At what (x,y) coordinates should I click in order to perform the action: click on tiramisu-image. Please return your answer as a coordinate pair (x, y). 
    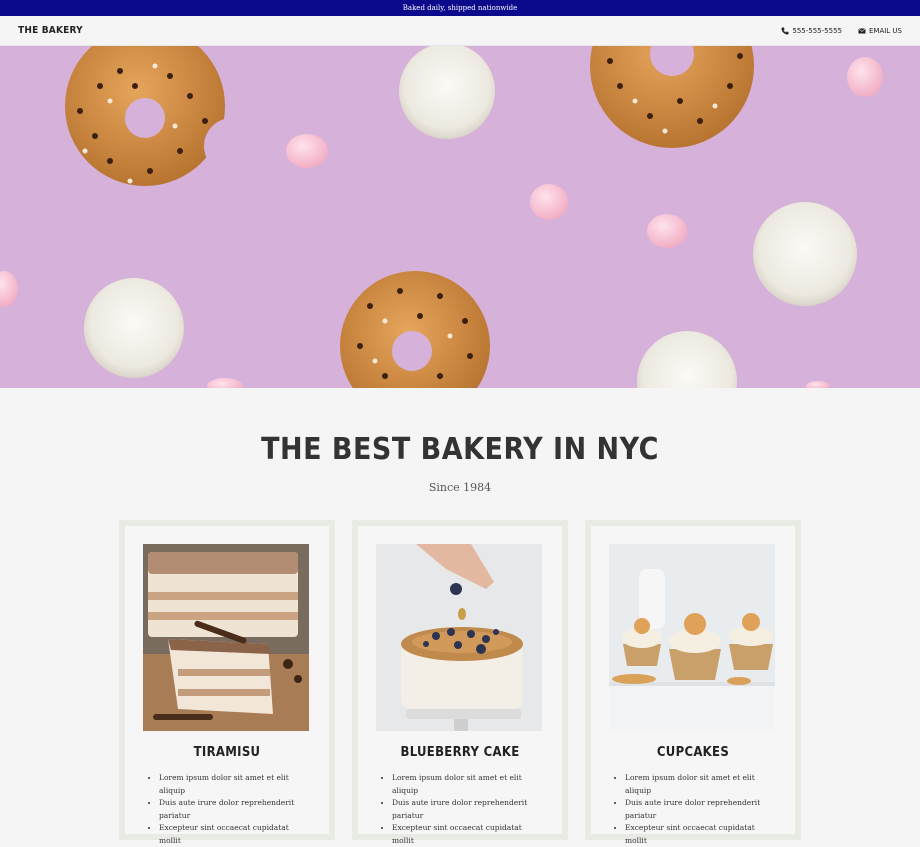
    Looking at the image, I should click on (226, 637).